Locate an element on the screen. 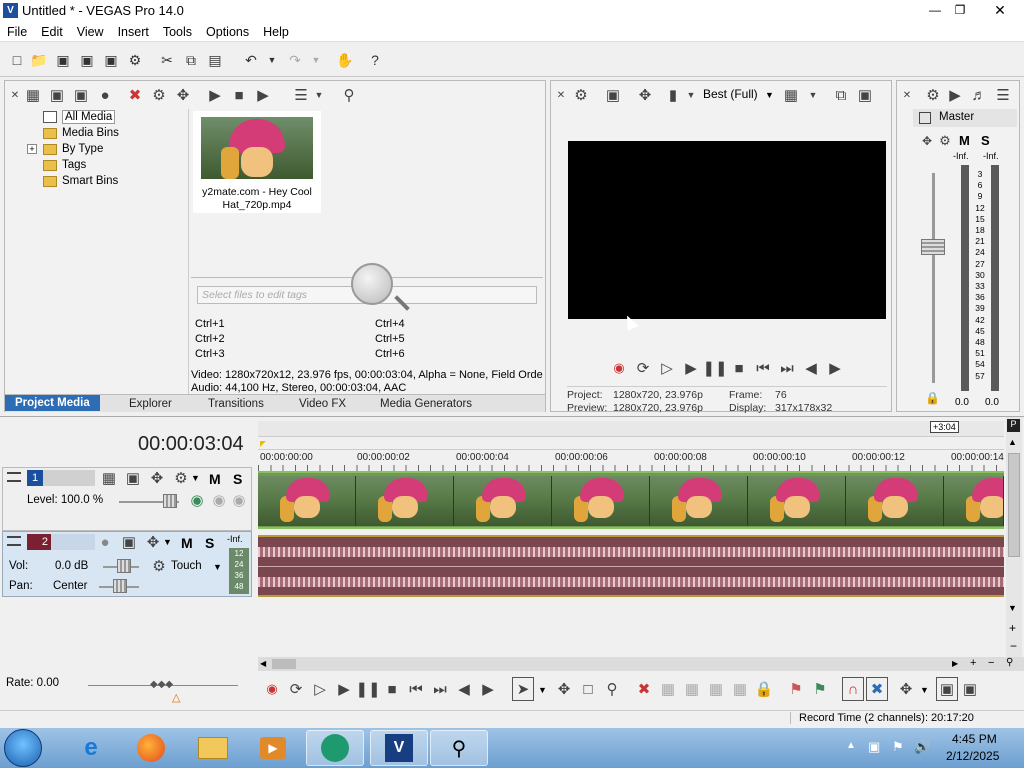  scroll-right-icon: ▶ is located at coordinates (955, 663).